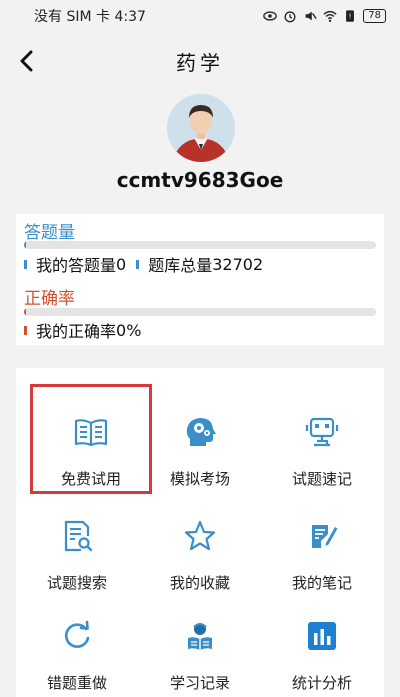 The image size is (400, 697). Describe the element at coordinates (238, 264) in the screenshot. I see `total-value: 32702` at that location.